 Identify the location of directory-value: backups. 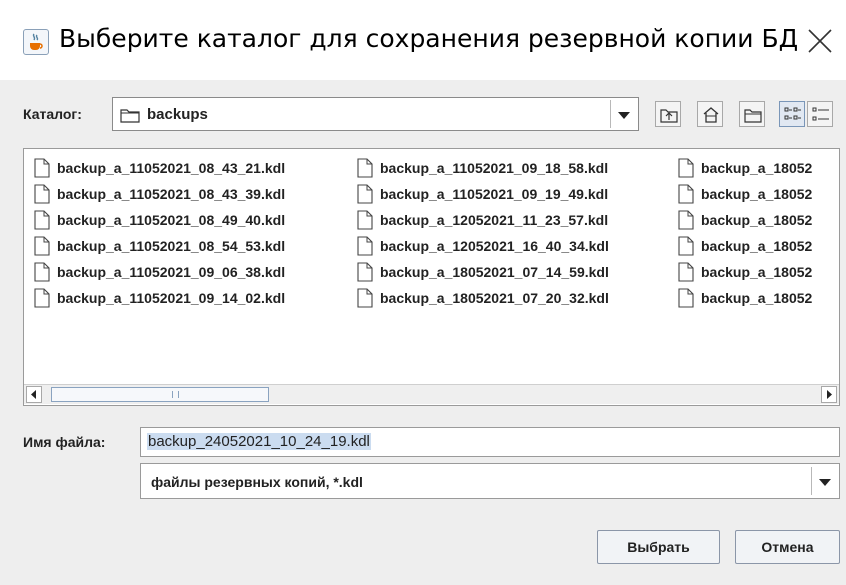
(177, 114).